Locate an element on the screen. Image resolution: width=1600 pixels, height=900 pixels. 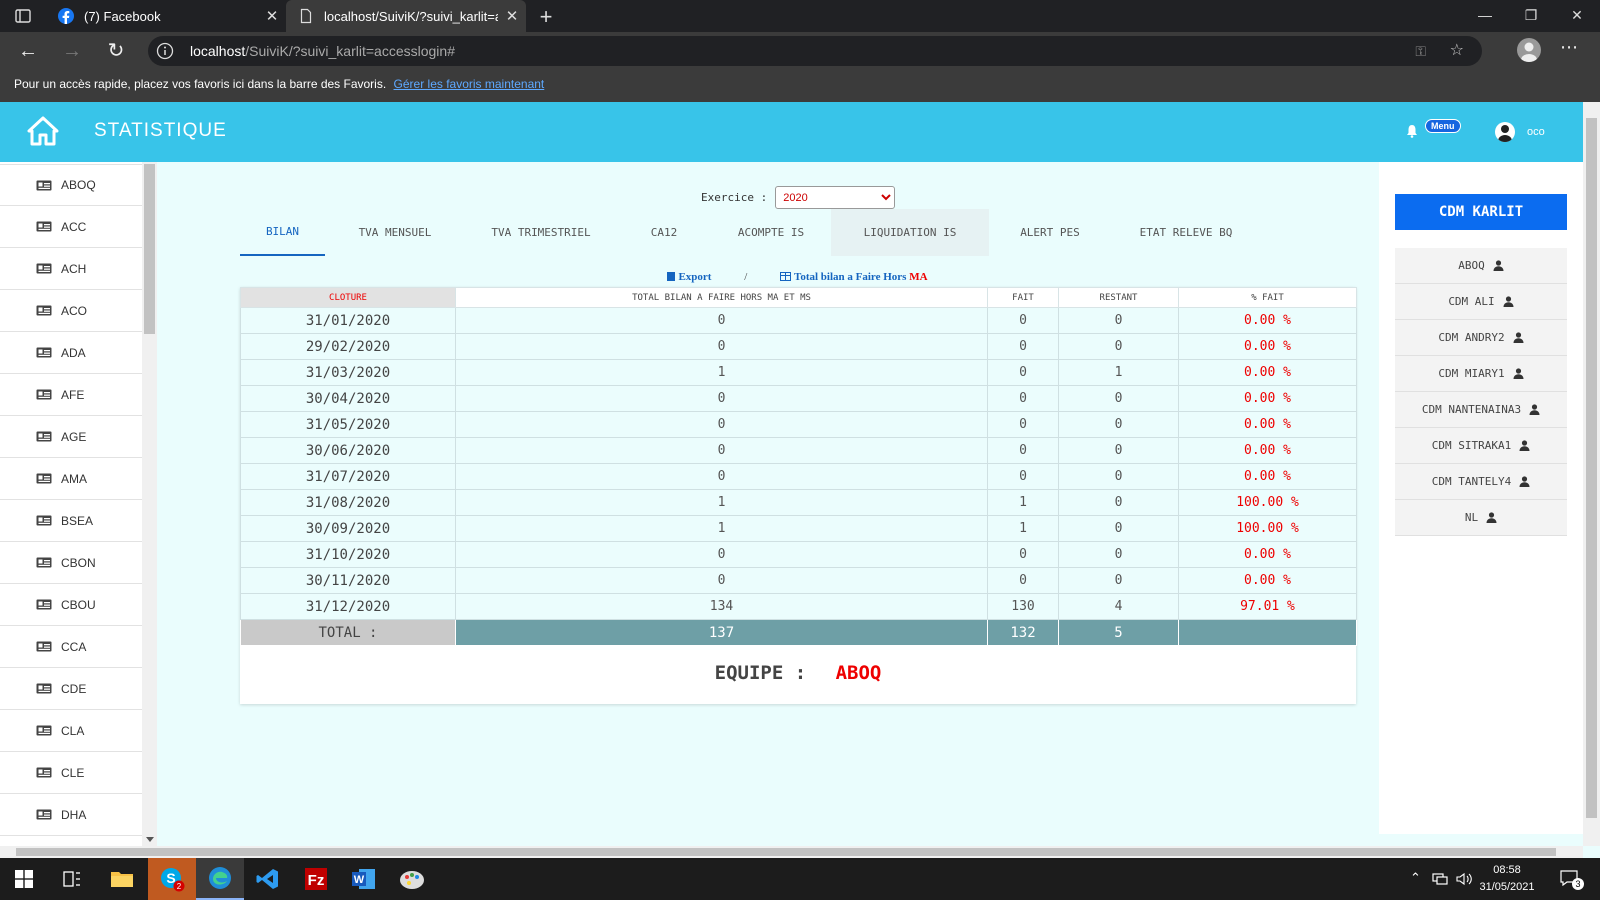
fait-cell: 130 is located at coordinates (1023, 606).